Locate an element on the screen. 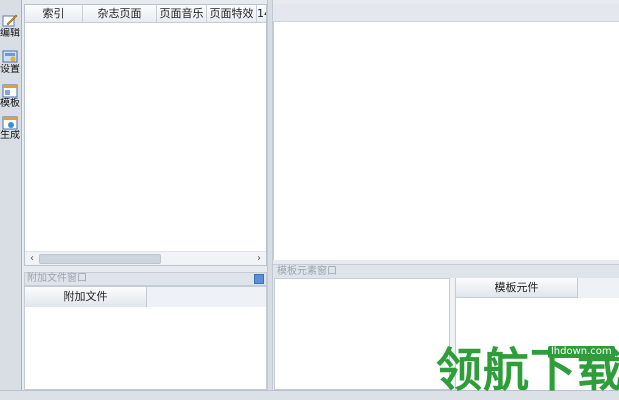 This screenshot has width=619, height=400. collapse-icon is located at coordinates (259, 279).